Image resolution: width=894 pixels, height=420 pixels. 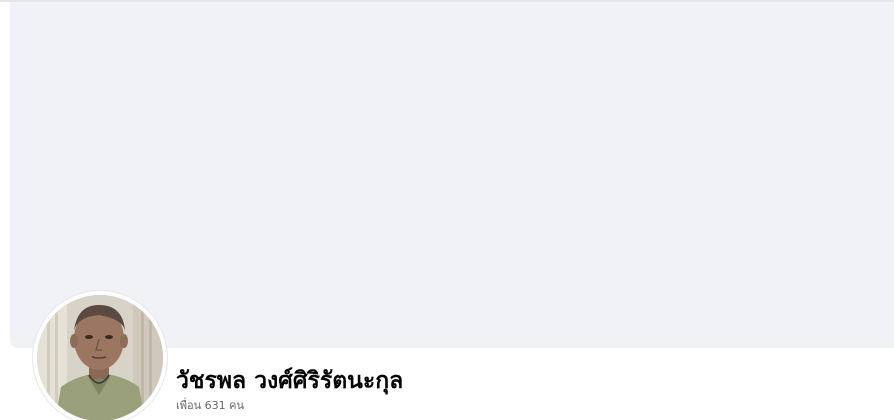 I want to click on profile-picture, so click(x=100, y=357).